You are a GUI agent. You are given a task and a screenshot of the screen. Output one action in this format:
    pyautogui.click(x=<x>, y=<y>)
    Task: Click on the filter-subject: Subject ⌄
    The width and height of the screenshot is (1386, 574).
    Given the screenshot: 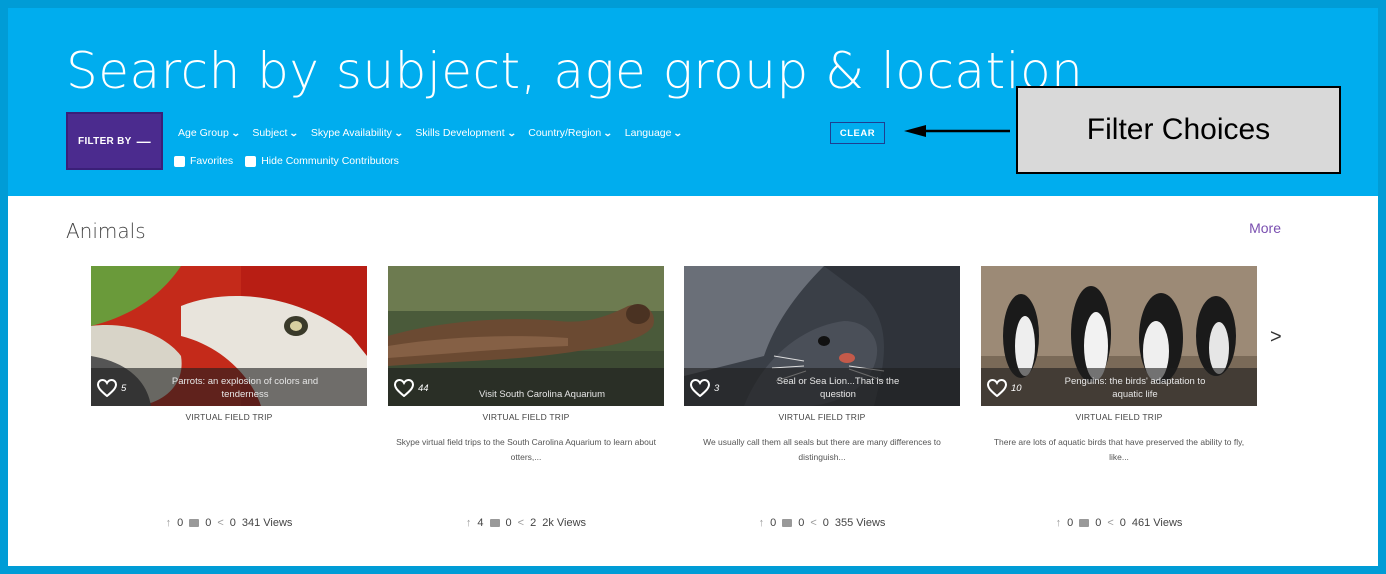 What is the action you would take?
    pyautogui.click(x=276, y=133)
    